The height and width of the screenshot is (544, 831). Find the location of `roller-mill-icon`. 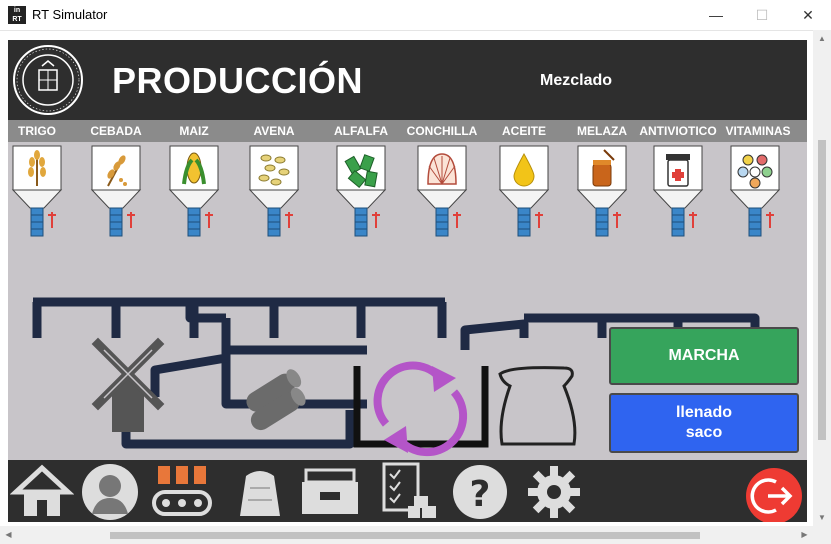

roller-mill-icon is located at coordinates (276, 400).